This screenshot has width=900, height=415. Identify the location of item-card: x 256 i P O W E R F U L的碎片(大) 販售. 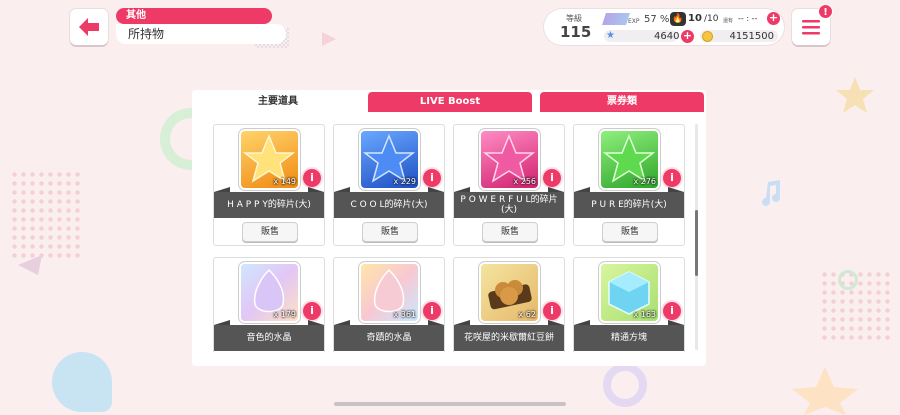
(509, 185).